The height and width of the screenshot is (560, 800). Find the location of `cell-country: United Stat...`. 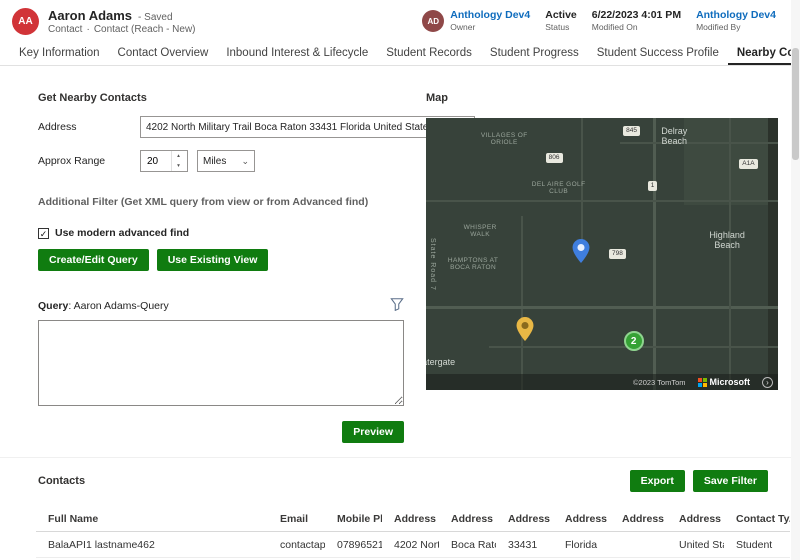

cell-country: United Stat... is located at coordinates (701, 544).